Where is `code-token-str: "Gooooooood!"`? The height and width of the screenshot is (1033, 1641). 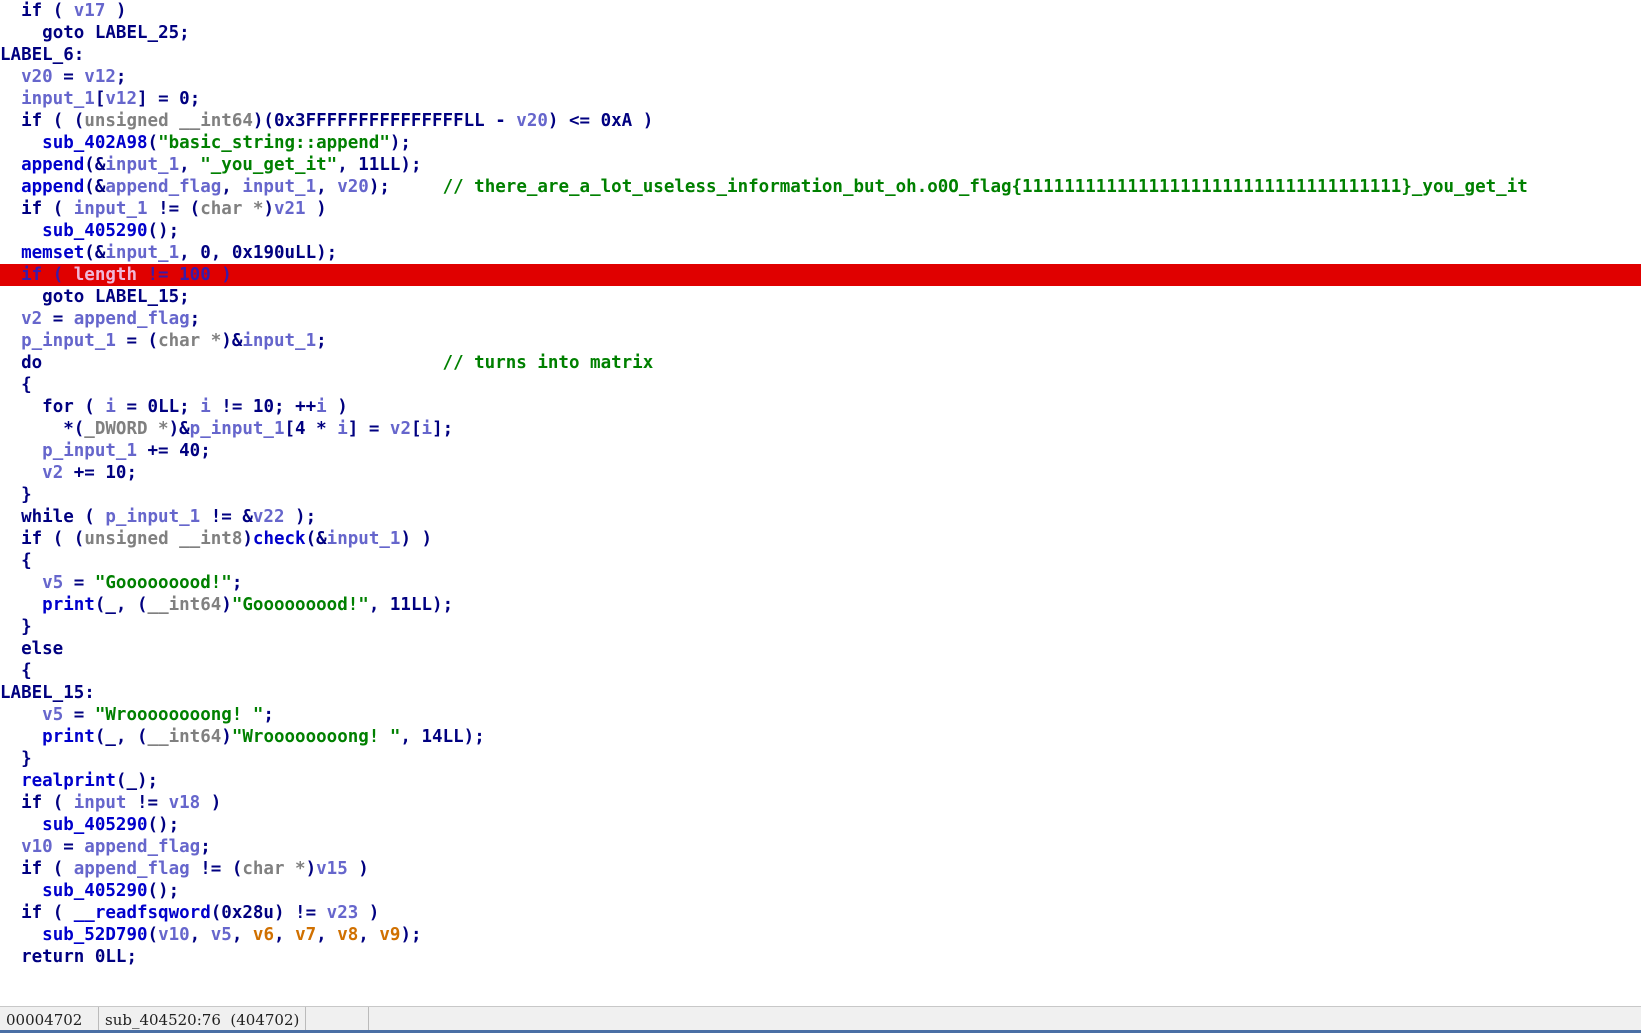 code-token-str: "Gooooooood!" is located at coordinates (300, 605).